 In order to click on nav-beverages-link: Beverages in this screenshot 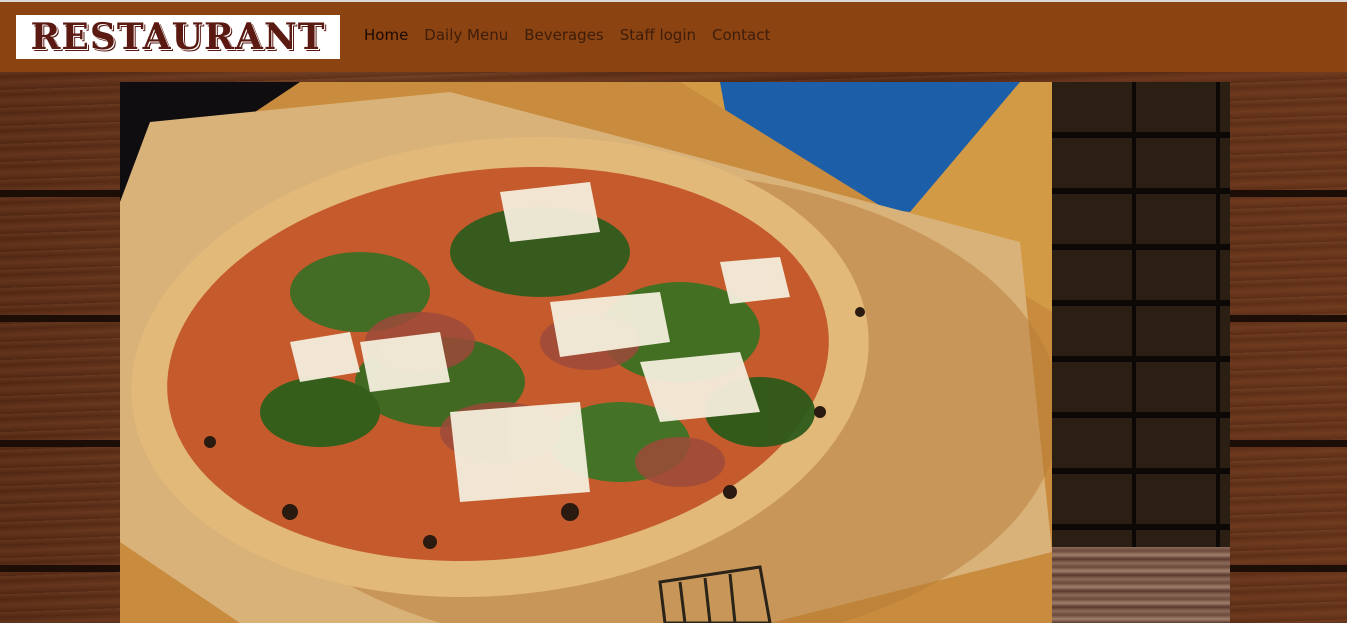, I will do `click(564, 35)`.